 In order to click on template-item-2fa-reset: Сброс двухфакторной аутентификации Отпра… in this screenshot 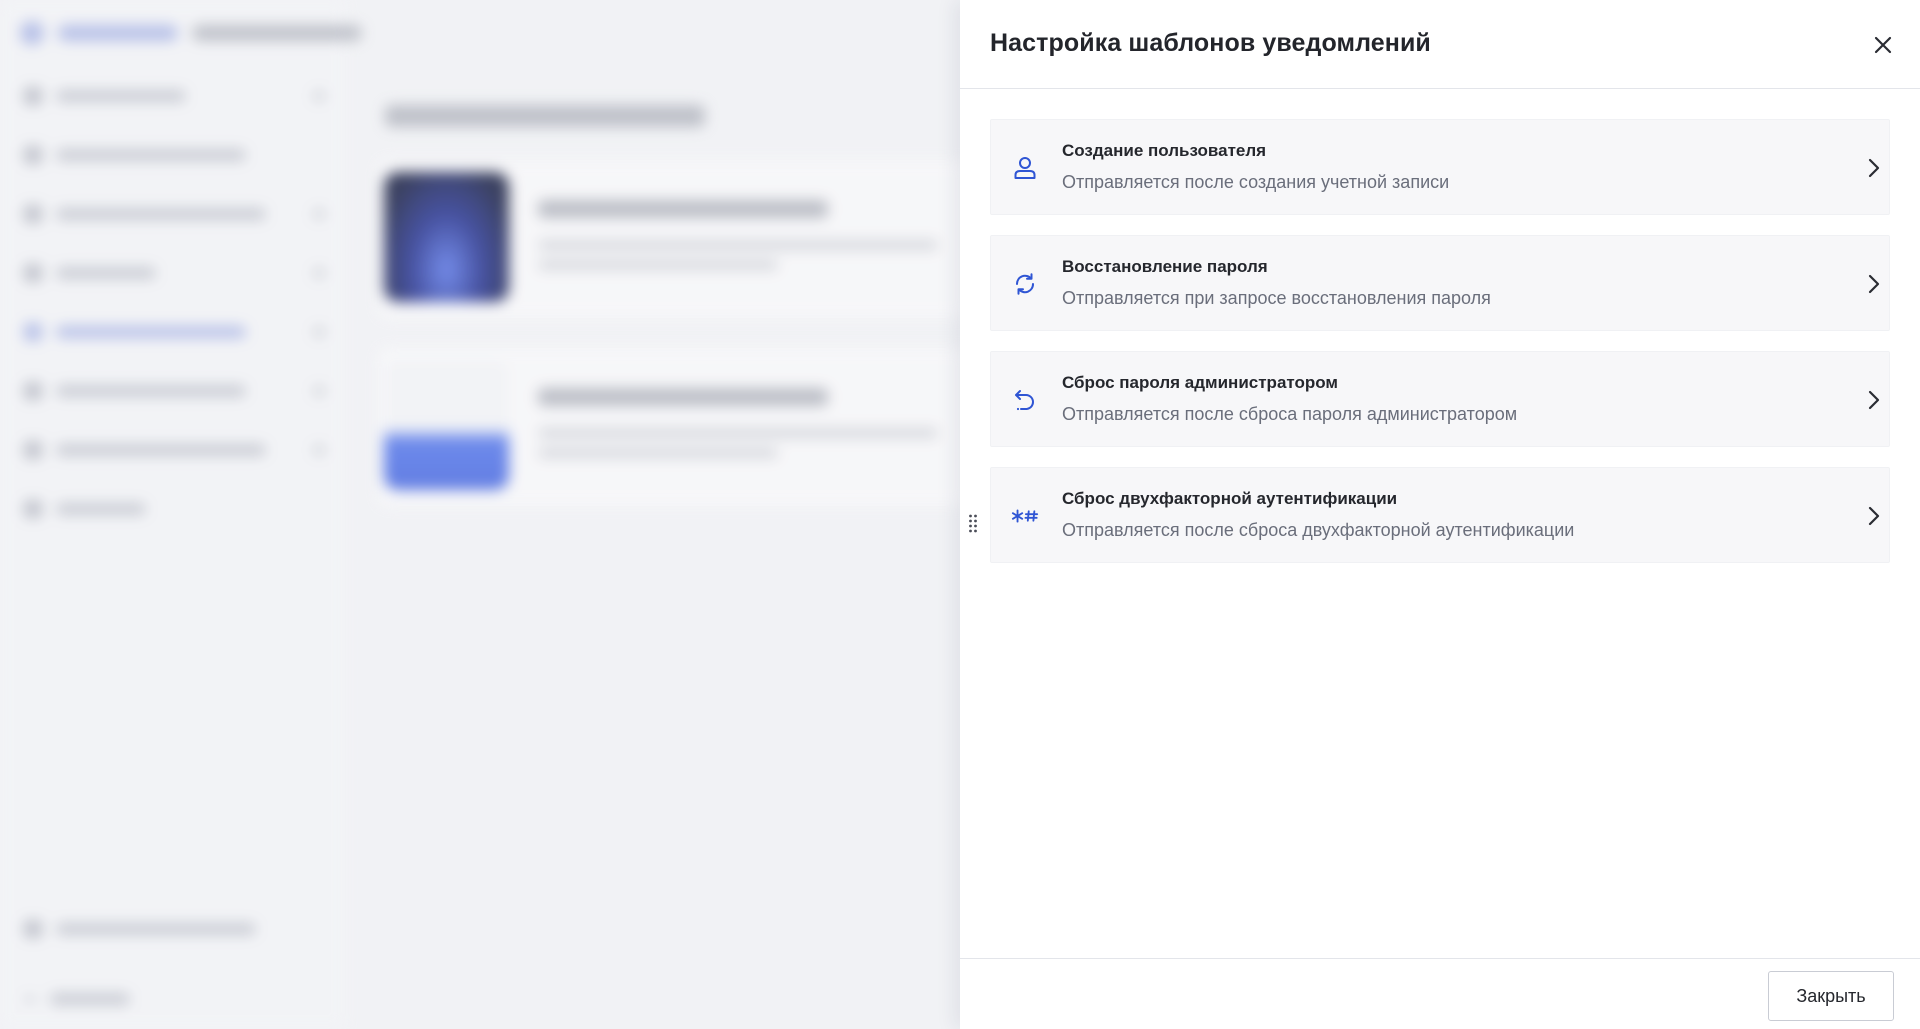, I will do `click(1440, 515)`.